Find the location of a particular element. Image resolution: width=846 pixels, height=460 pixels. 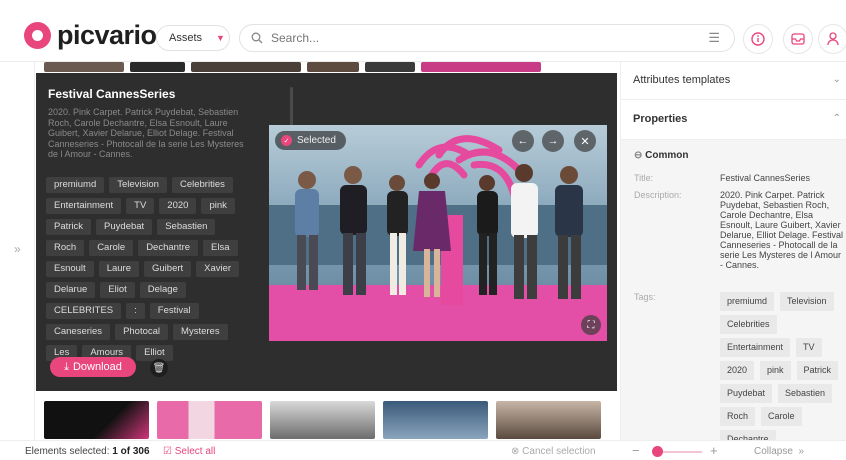

search-icon is located at coordinates (257, 38).